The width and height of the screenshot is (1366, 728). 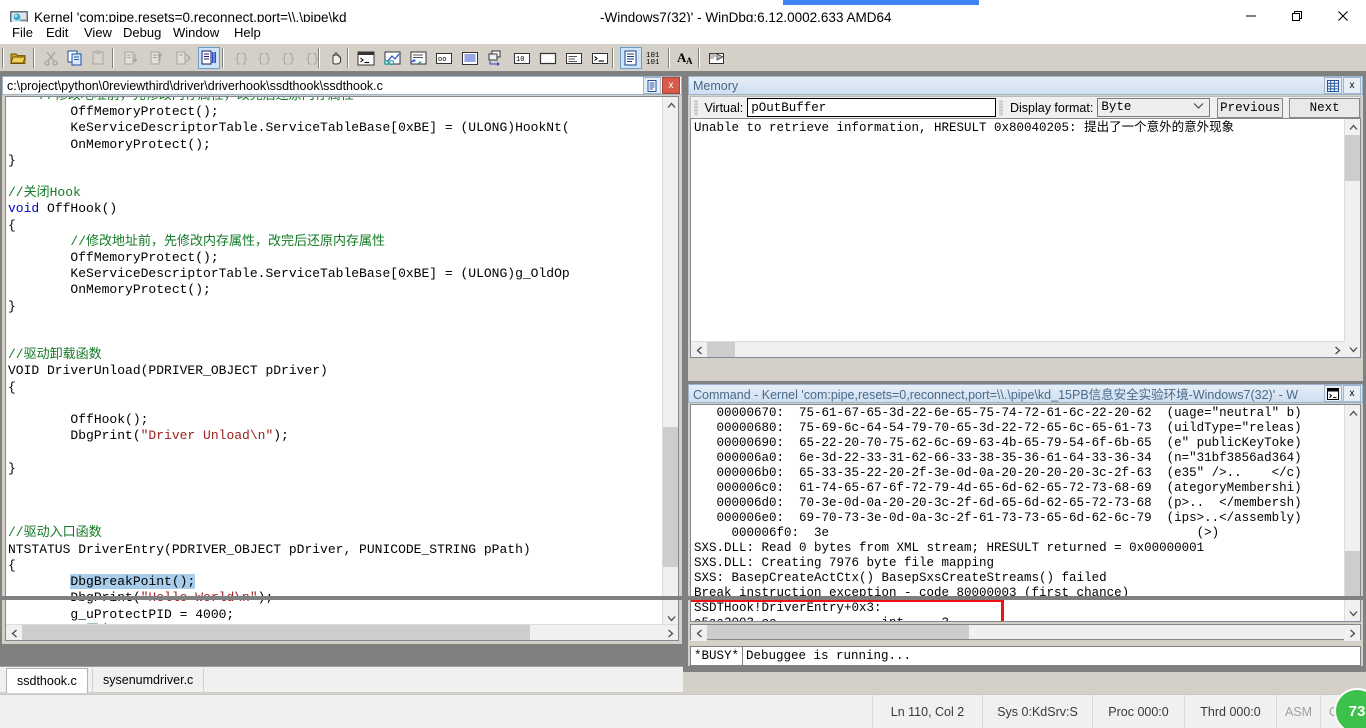 I want to click on memory-window-title: Memory, so click(x=716, y=85).